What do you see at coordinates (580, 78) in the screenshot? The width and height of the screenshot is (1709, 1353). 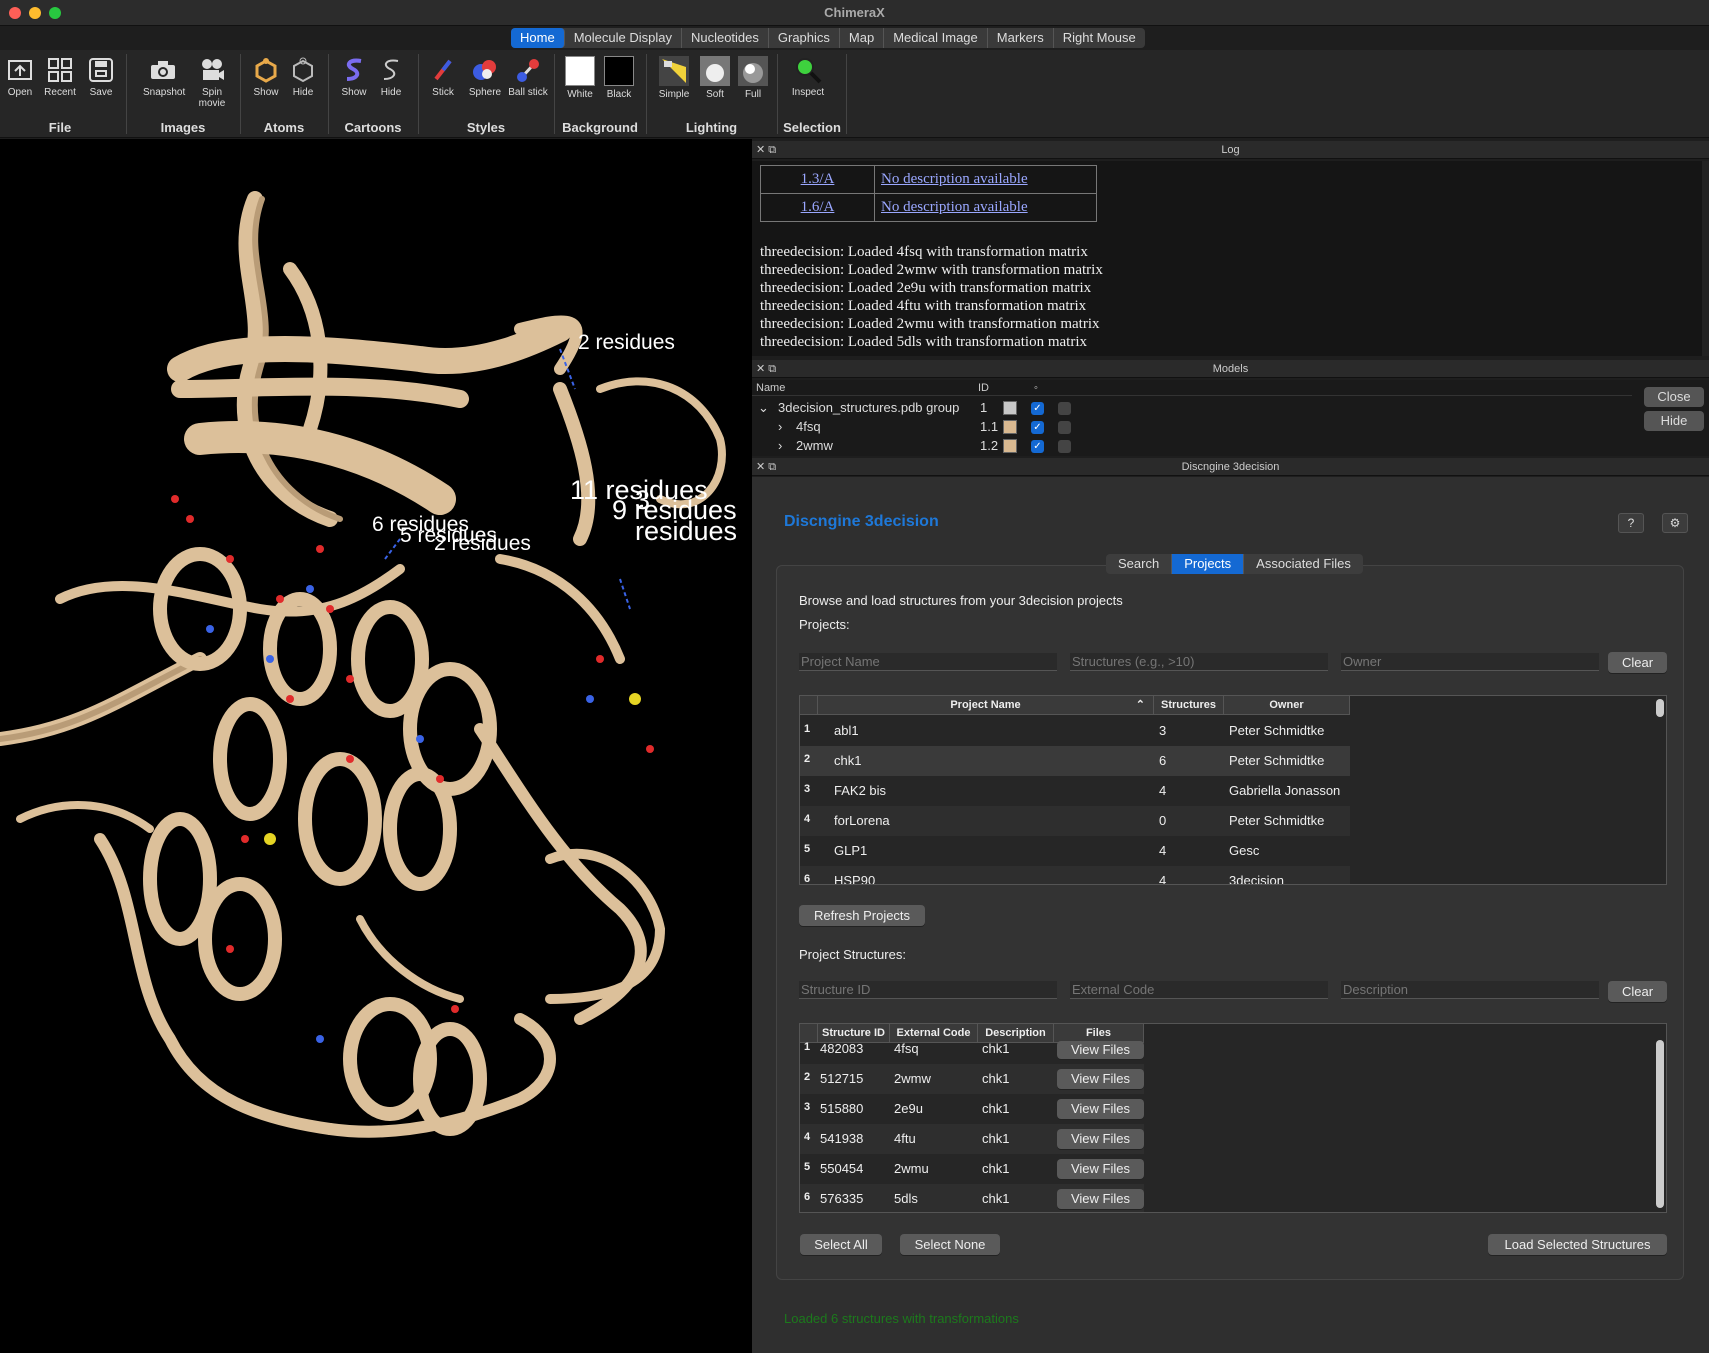 I see `white-background-button: White` at bounding box center [580, 78].